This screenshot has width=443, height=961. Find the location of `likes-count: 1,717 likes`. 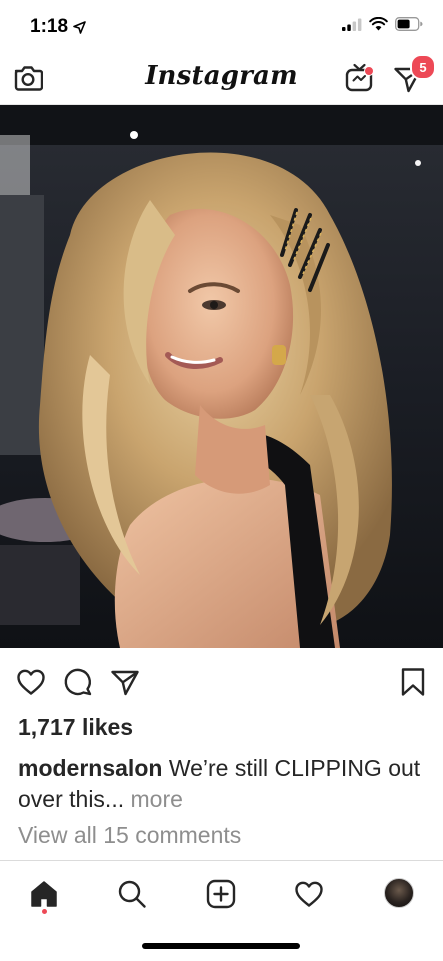

likes-count: 1,717 likes is located at coordinates (75, 727).